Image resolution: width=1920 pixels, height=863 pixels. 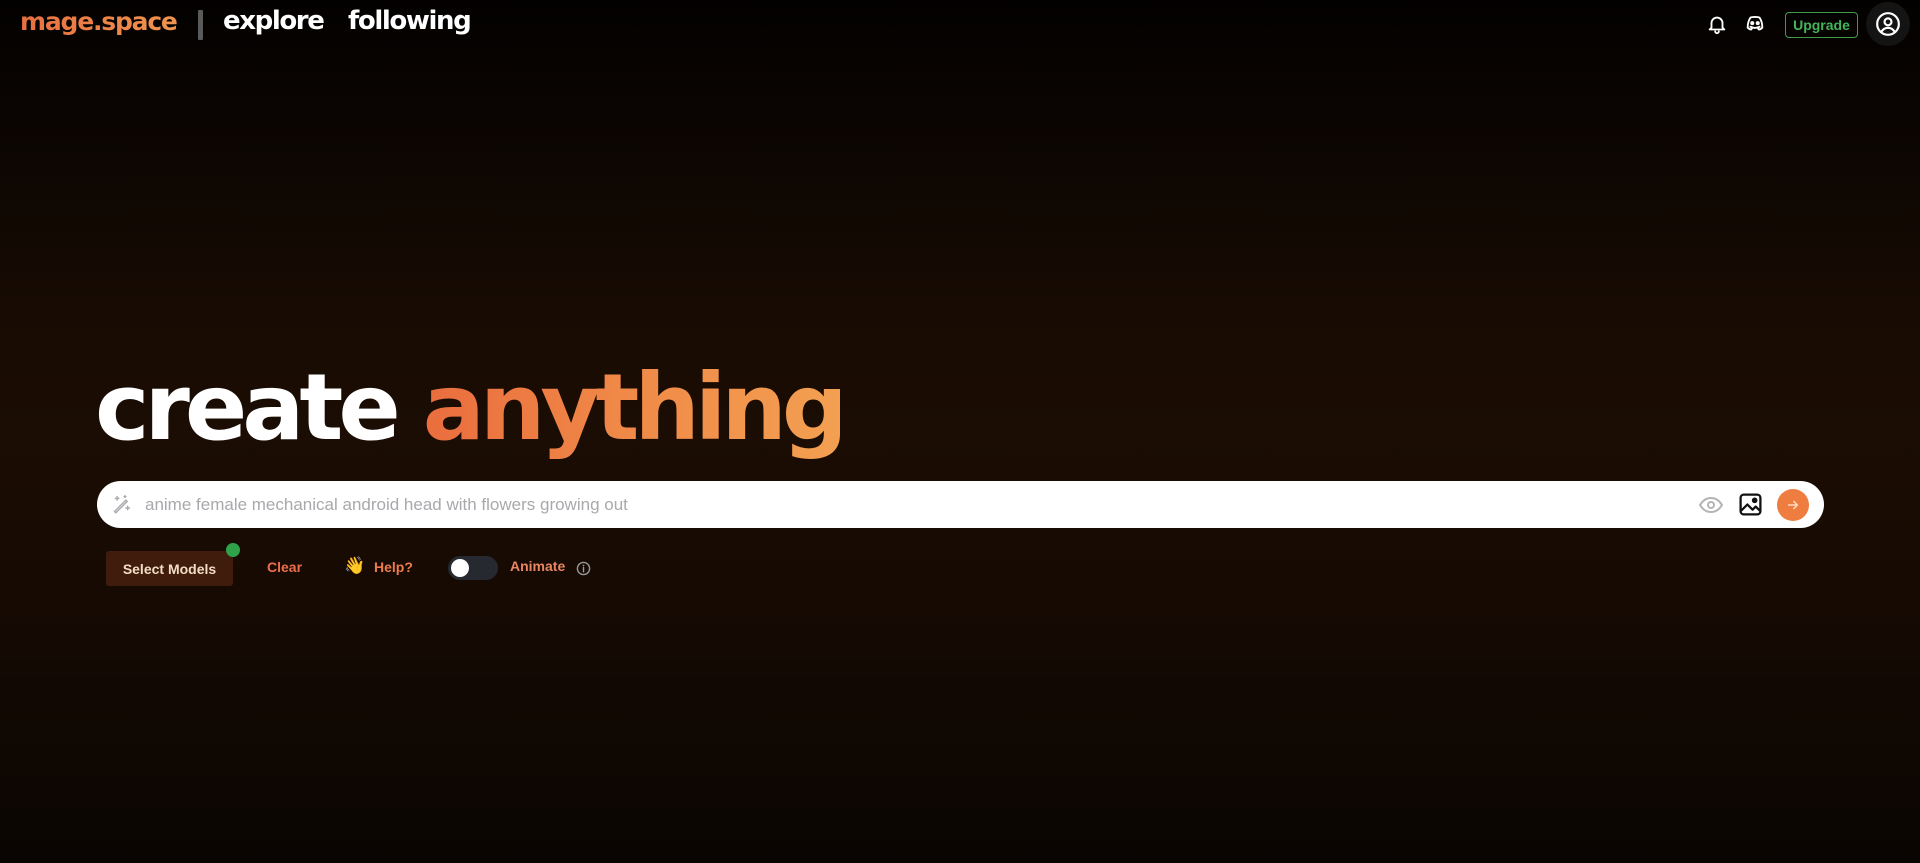 I want to click on eye-icon, so click(x=1711, y=505).